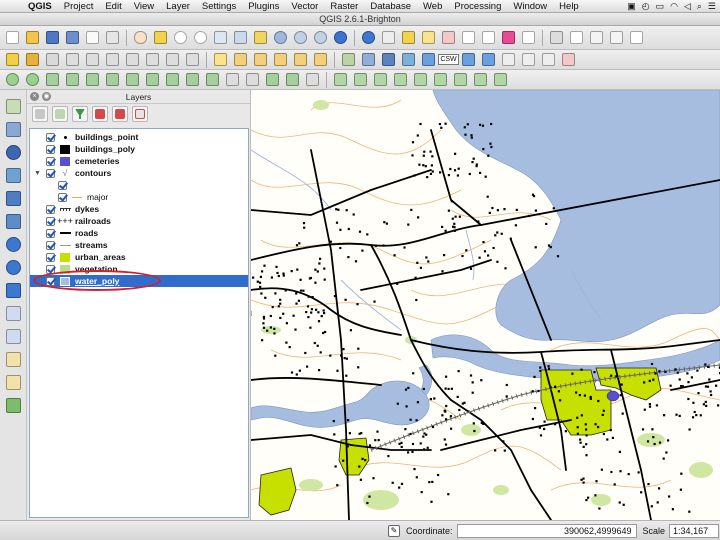 The width and height of the screenshot is (720, 540). I want to click on new-project-icon, so click(12, 37).